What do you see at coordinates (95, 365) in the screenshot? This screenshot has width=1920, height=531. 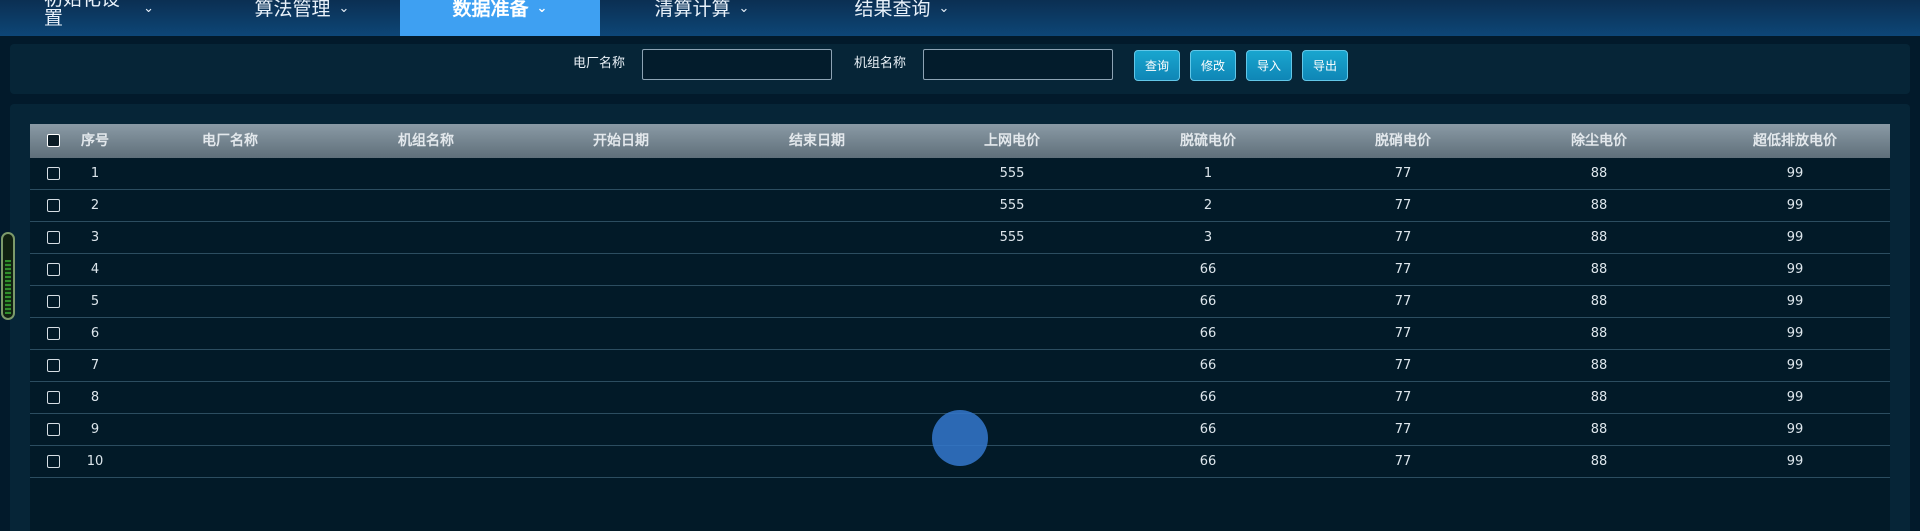 I see `cell-index: 7` at bounding box center [95, 365].